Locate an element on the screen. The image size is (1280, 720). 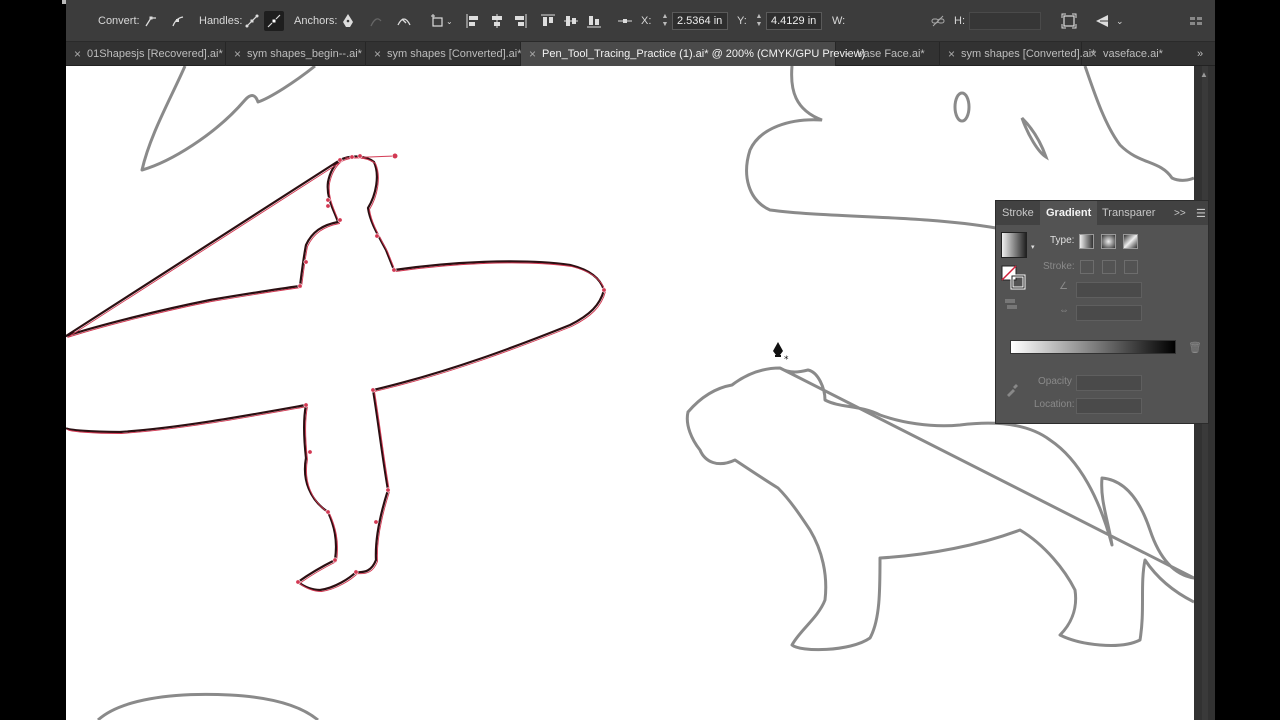
tab-label: vaseface.ai* is located at coordinates (1133, 54).